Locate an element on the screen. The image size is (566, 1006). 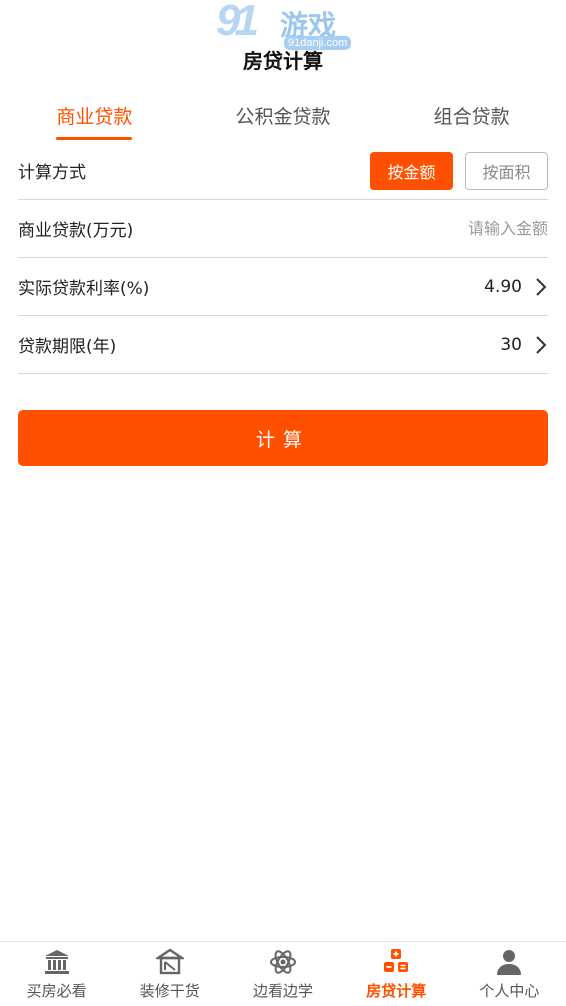
bottom-nav: 买房必看 装修干货 边看边学 房贷计算 个人中心 is located at coordinates (283, 973).